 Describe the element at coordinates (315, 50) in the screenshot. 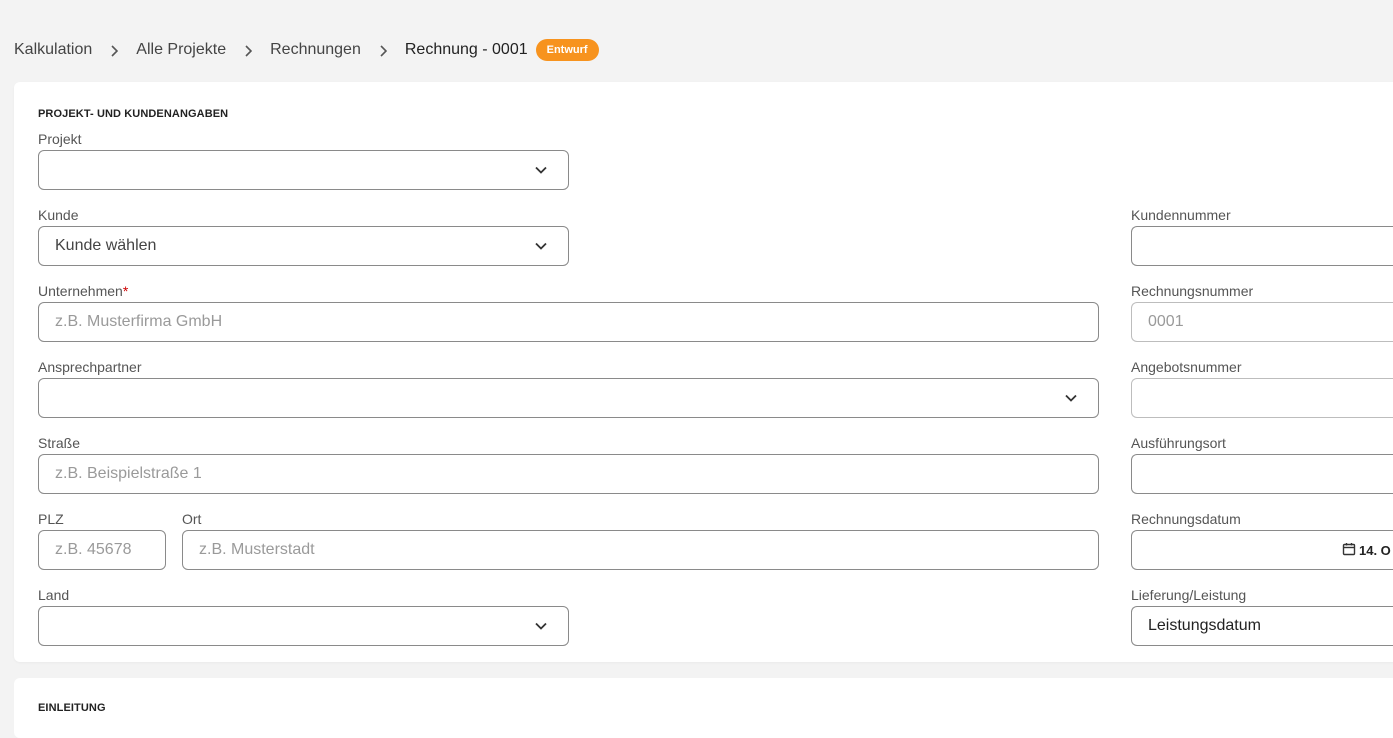

I see `breadcrumb-rechnungen: Rechnungen` at that location.